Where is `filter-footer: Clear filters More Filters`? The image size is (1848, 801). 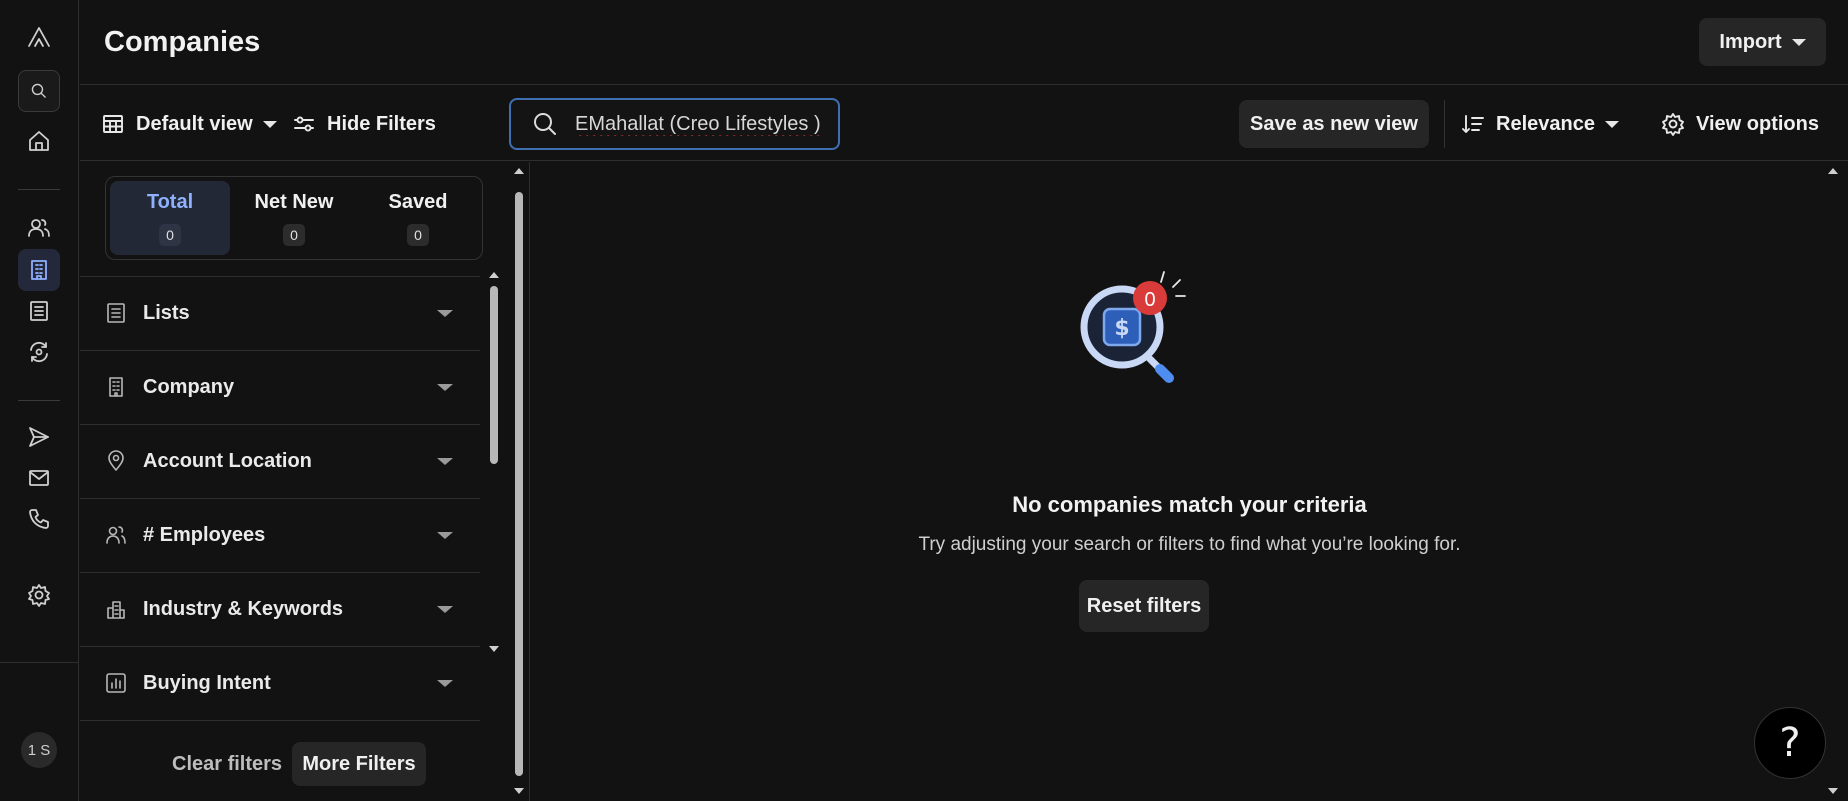 filter-footer: Clear filters More Filters is located at coordinates (295, 761).